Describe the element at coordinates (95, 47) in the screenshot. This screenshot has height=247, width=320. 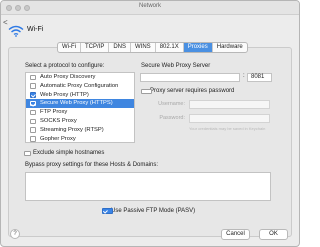
I see `tab-tcpip: TCP/IP` at that location.